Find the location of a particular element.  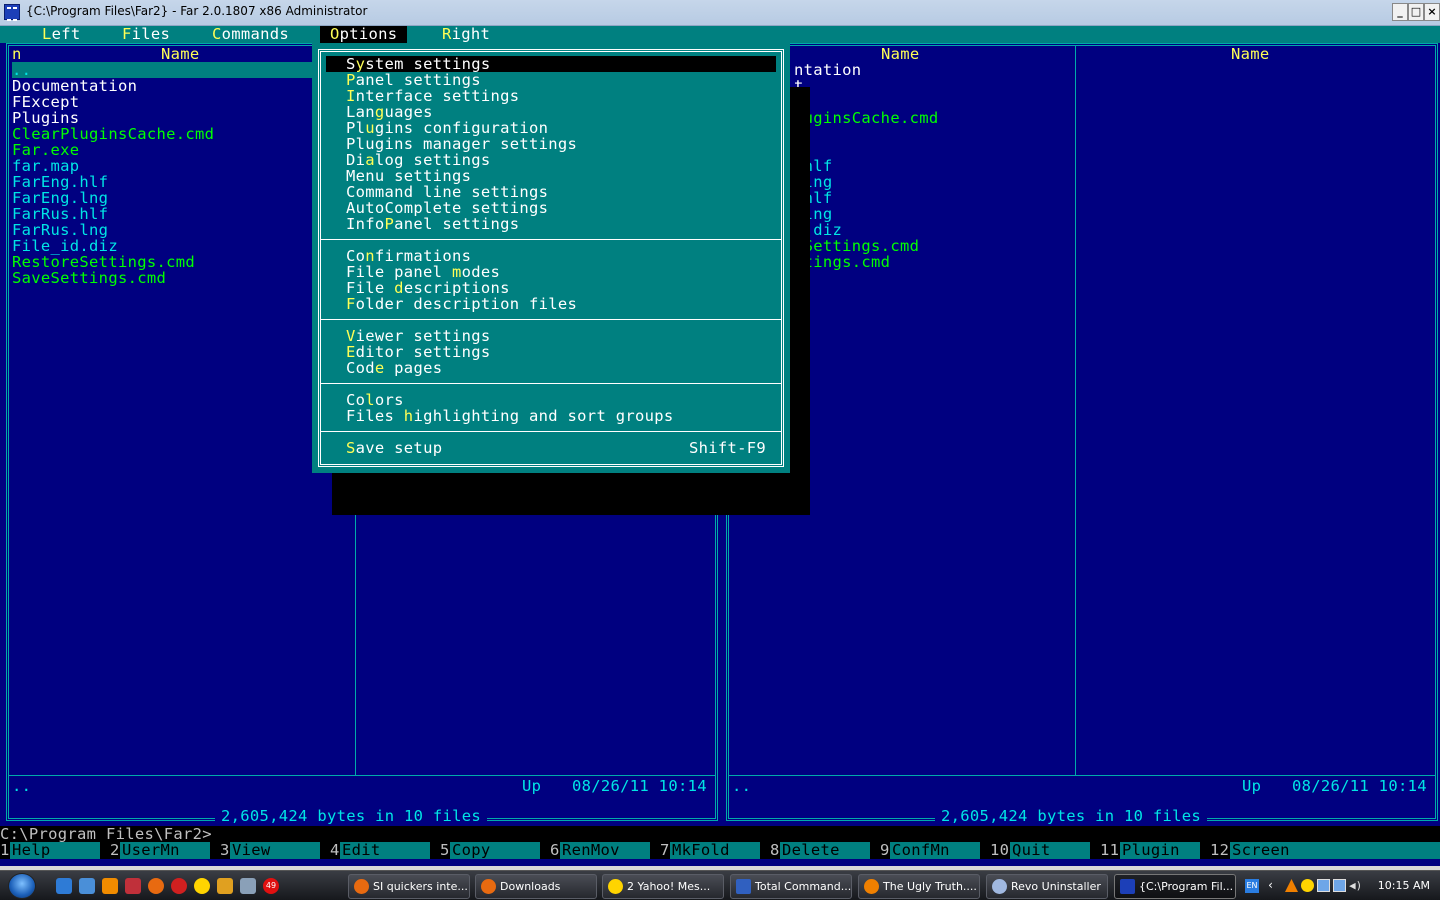

file-row: FarRus.lng is located at coordinates (60, 230).